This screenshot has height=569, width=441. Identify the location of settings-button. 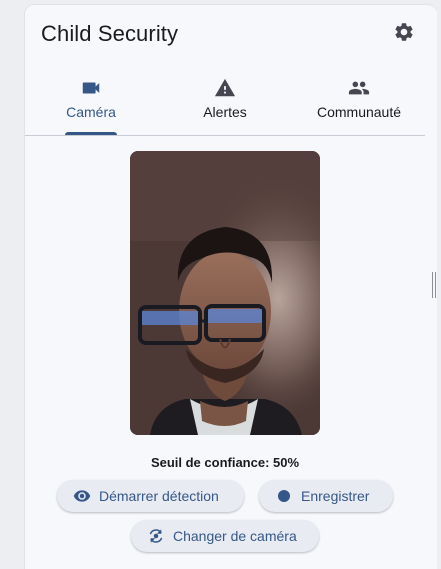
(404, 34).